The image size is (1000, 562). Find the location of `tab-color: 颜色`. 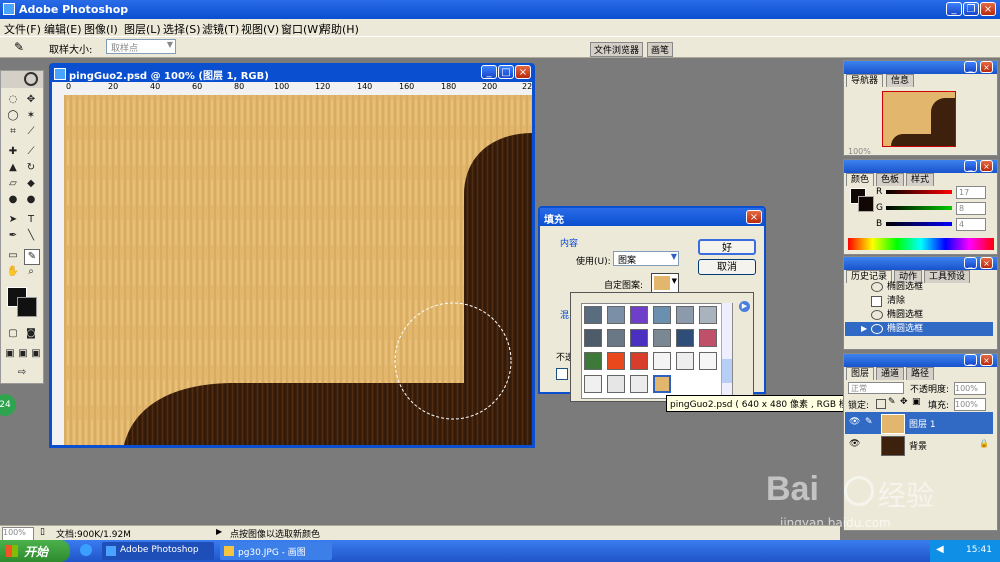

tab-color: 颜色 is located at coordinates (860, 179).